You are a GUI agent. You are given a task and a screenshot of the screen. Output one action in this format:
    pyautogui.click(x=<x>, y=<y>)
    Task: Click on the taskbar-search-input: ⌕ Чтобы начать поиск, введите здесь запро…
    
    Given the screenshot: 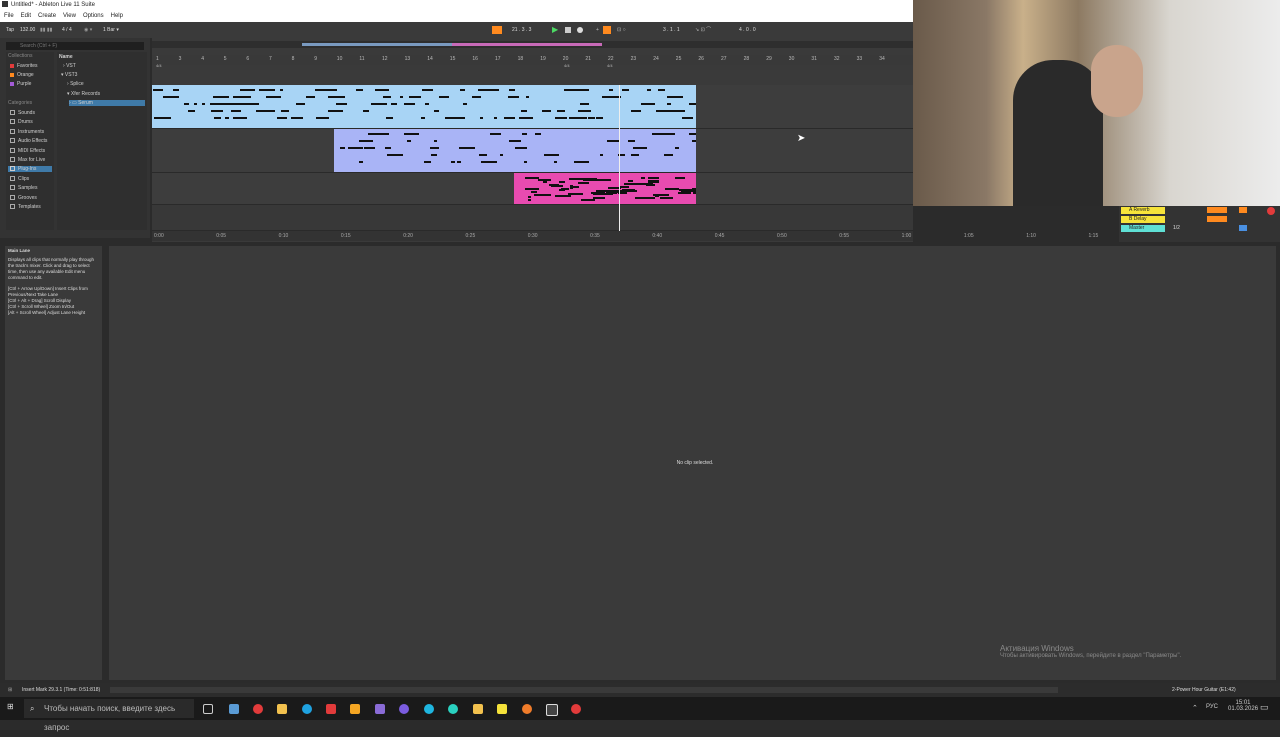 What is the action you would take?
    pyautogui.click(x=109, y=715)
    